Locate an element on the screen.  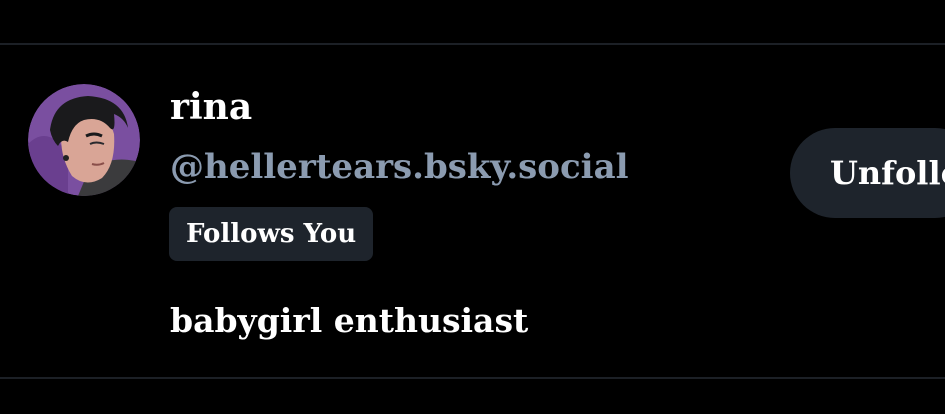
avatar is located at coordinates (84, 140).